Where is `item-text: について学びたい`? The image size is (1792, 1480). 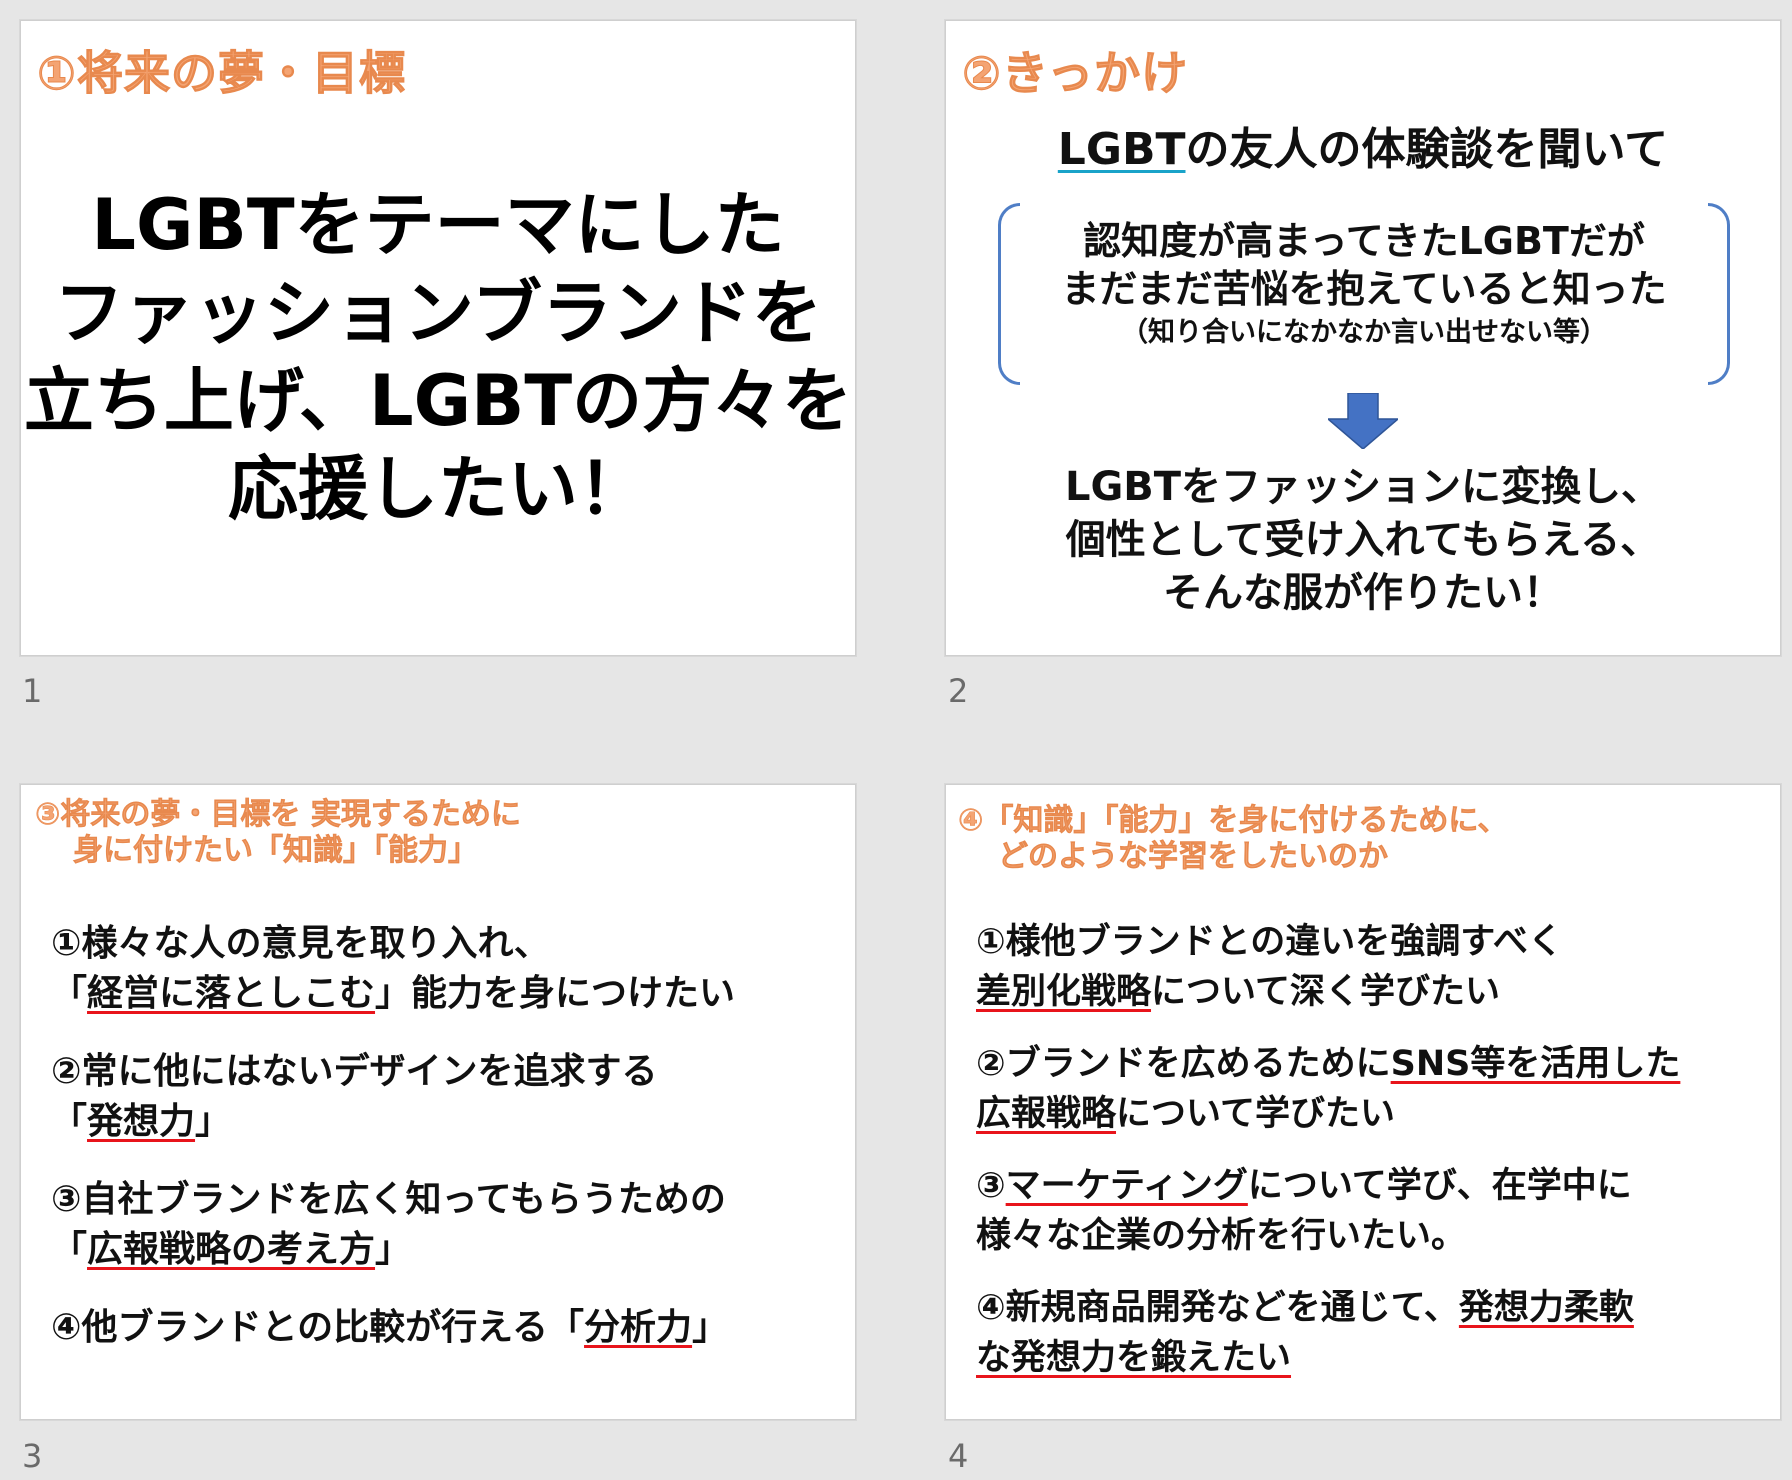
item-text: について学びたい is located at coordinates (1255, 1114).